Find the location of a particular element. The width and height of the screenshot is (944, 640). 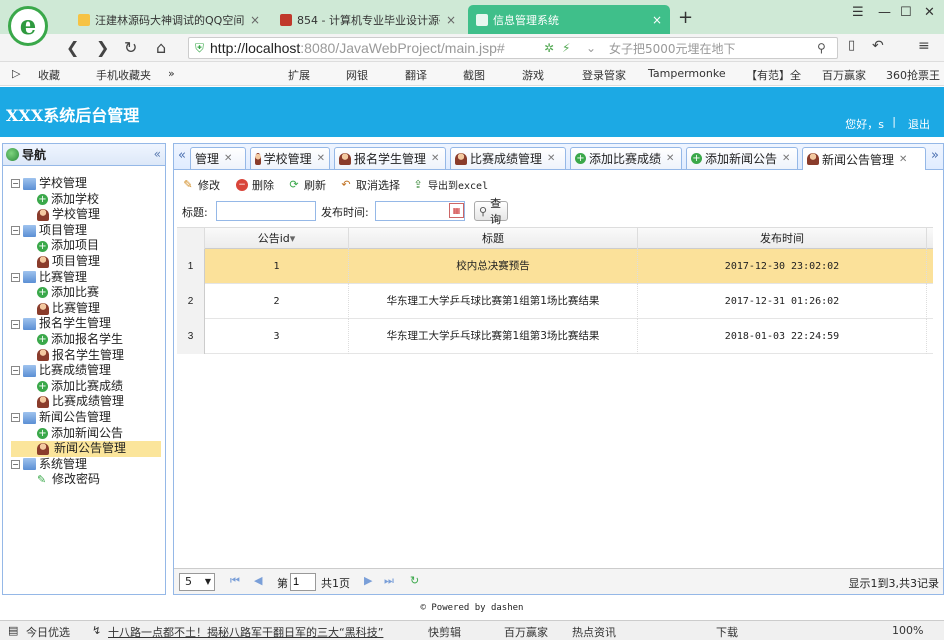

query-button: ⚲ 查询 is located at coordinates (491, 211).